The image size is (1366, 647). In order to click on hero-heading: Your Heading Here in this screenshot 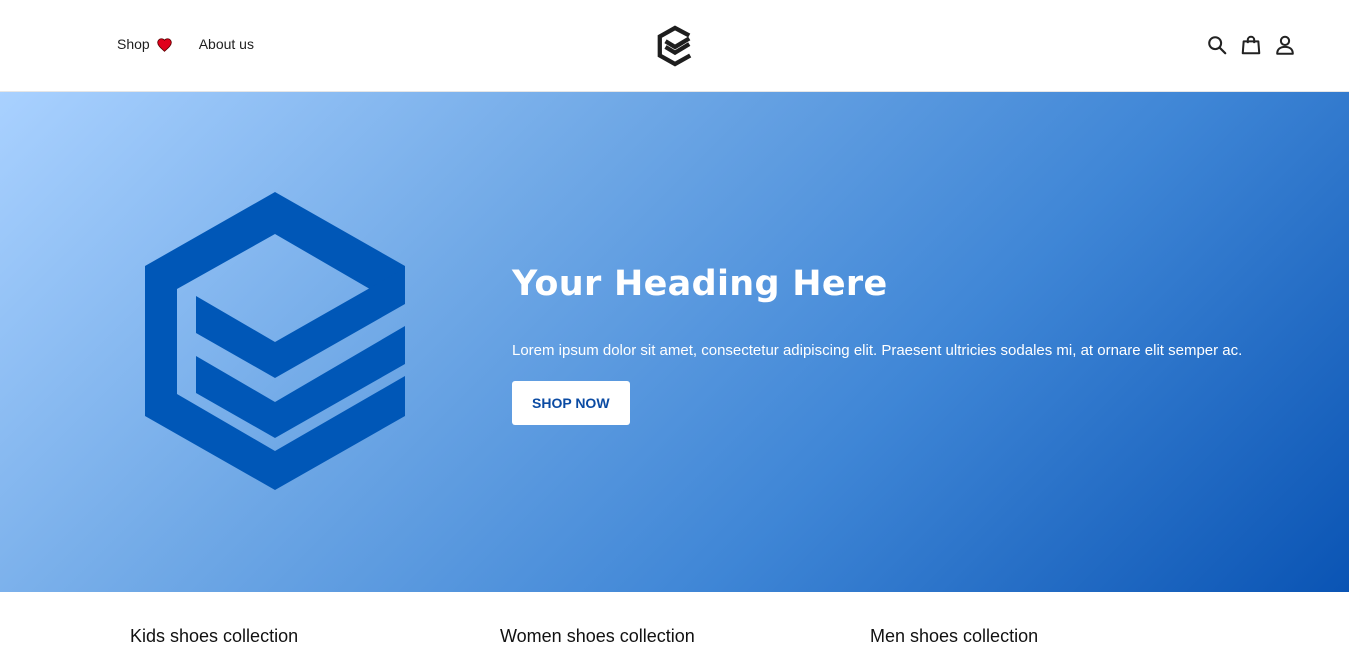, I will do `click(700, 284)`.